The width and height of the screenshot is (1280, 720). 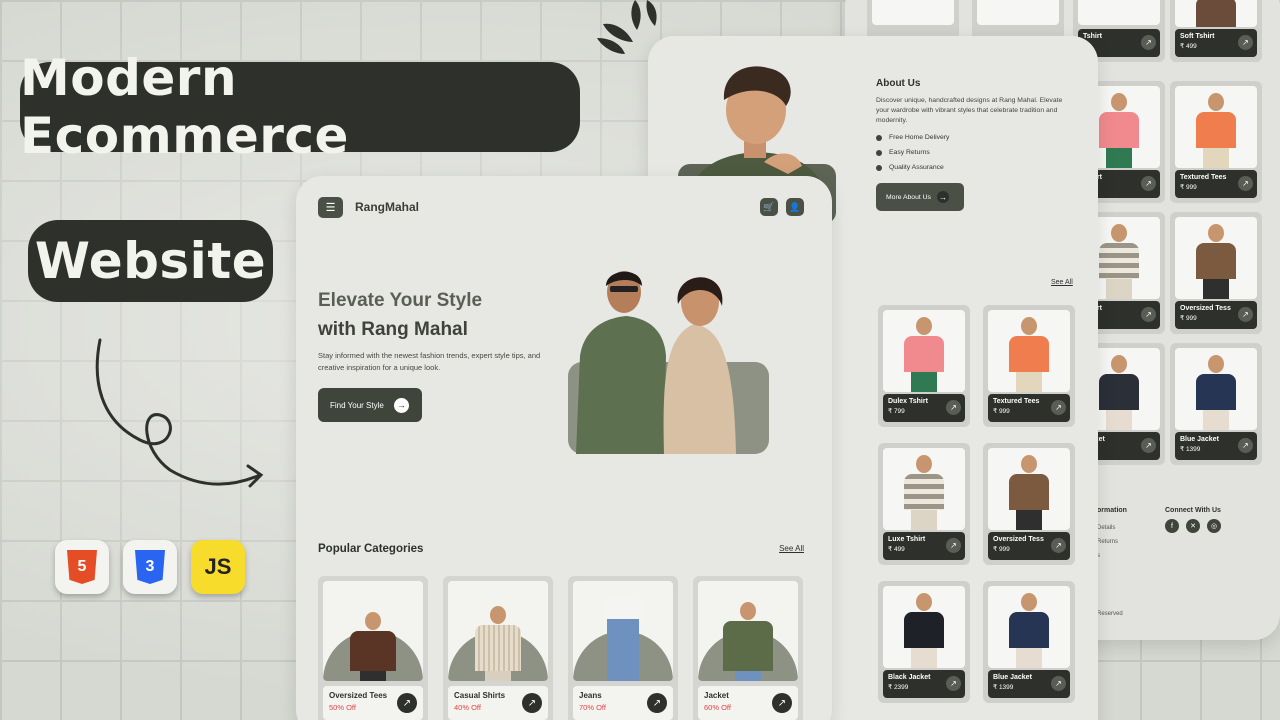 I want to click on hero-title: Elevate Your Style with Rang Mahal, so click(x=400, y=315).